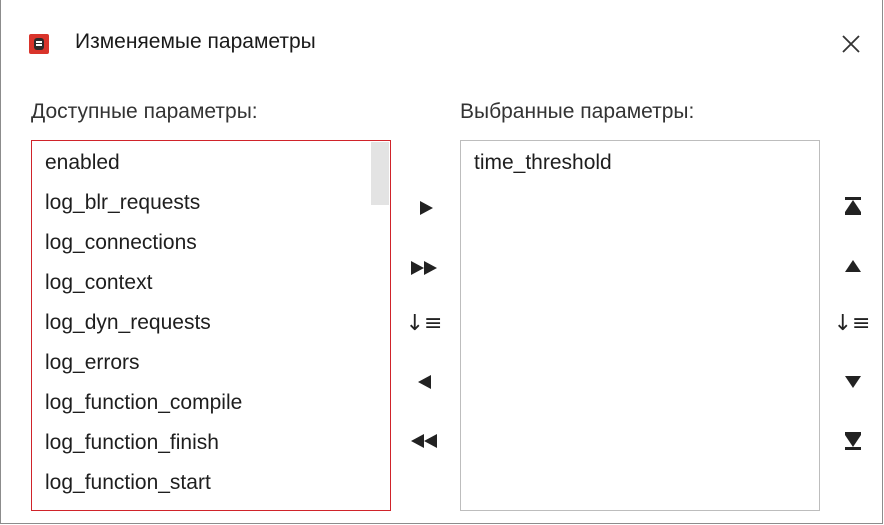 This screenshot has width=884, height=525. I want to click on move-down-icon, so click(853, 382).